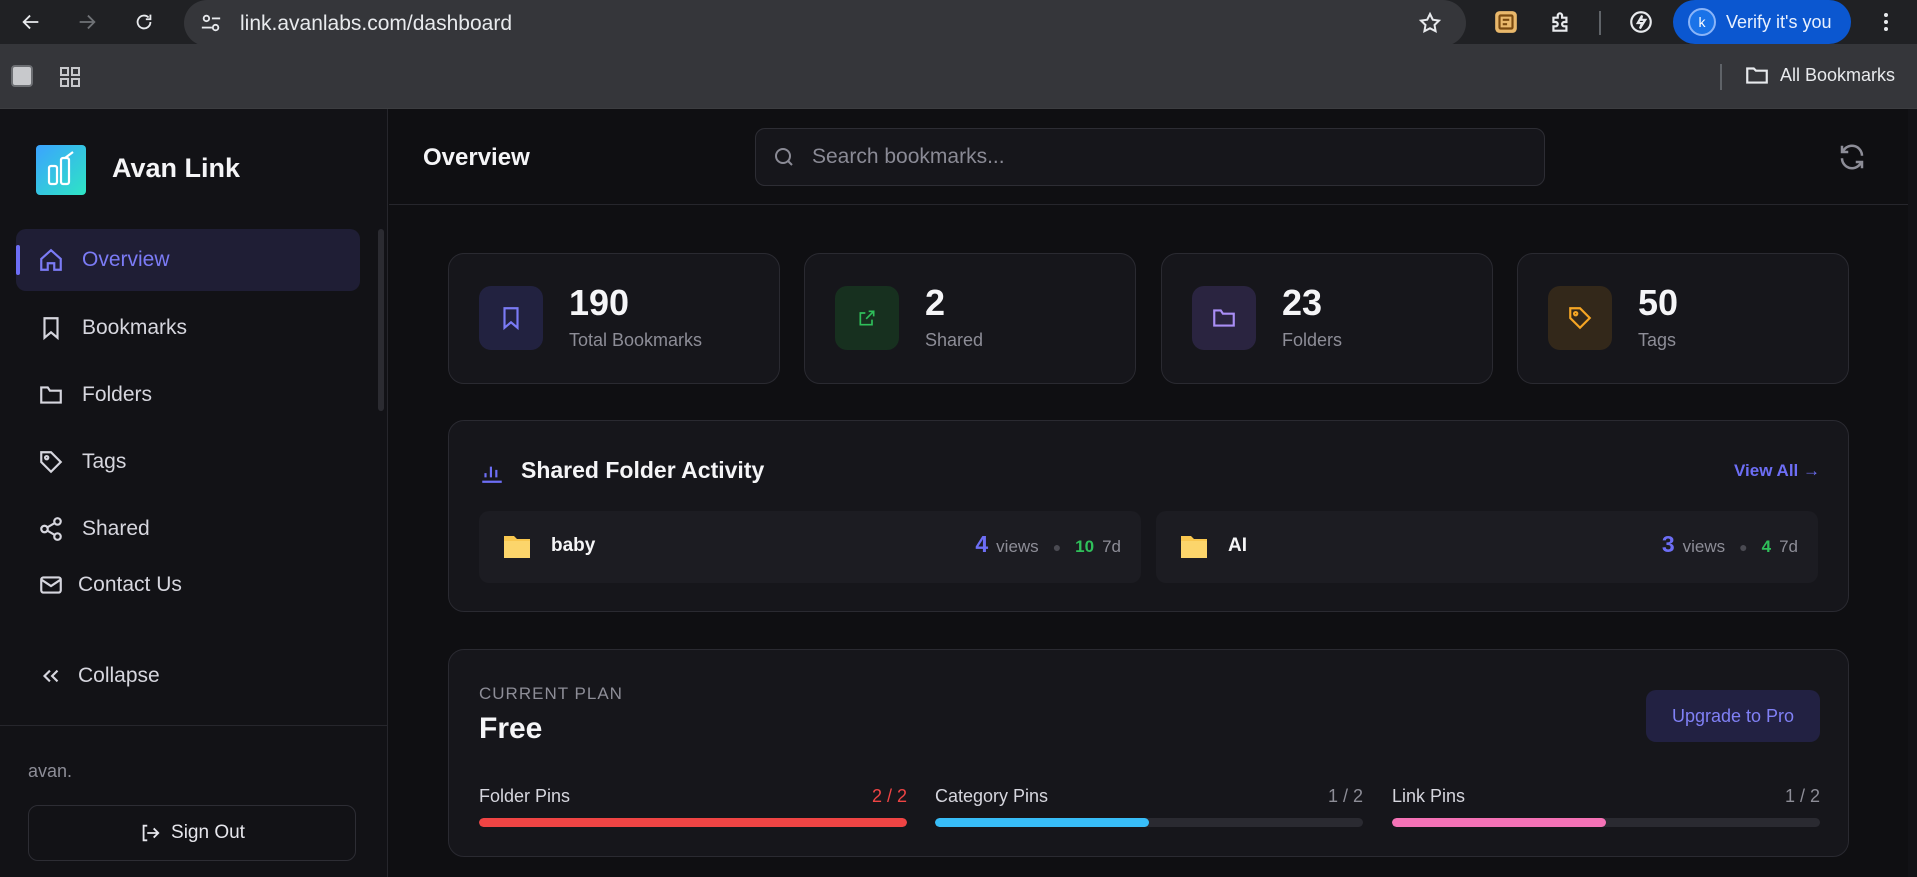 The height and width of the screenshot is (877, 1917). I want to click on user-name: avan., so click(50, 771).